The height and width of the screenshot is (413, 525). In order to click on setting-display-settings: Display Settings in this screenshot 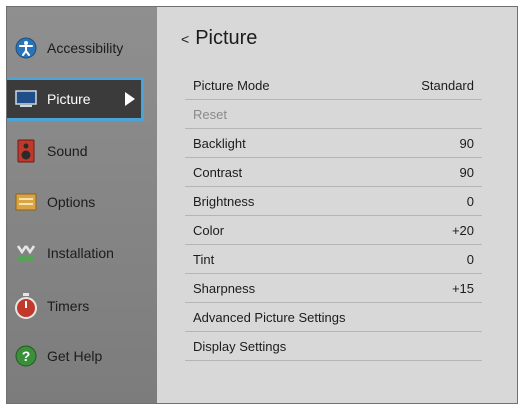, I will do `click(333, 346)`.